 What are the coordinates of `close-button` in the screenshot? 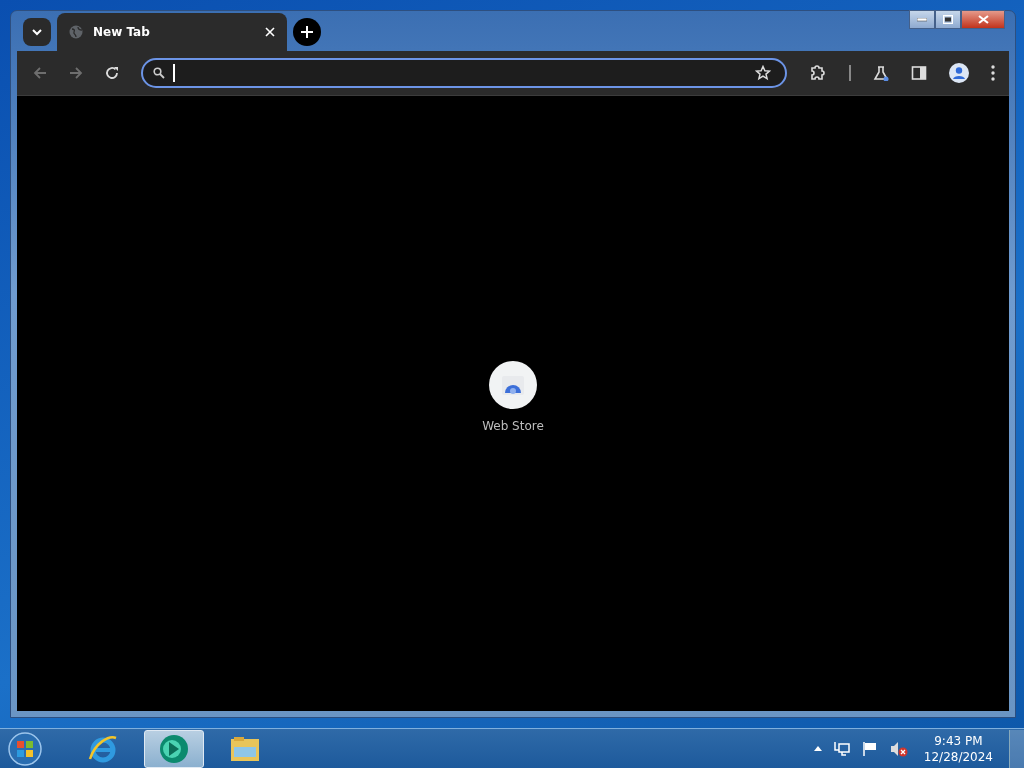 It's located at (983, 19).